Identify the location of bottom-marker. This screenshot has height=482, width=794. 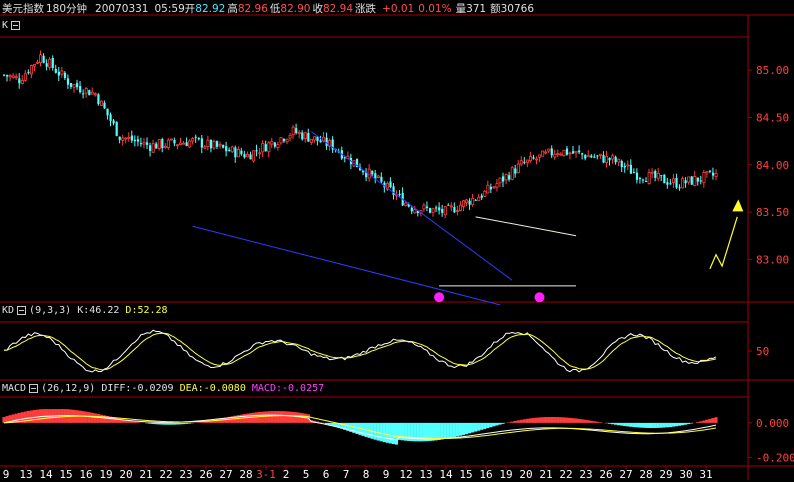
(439, 297).